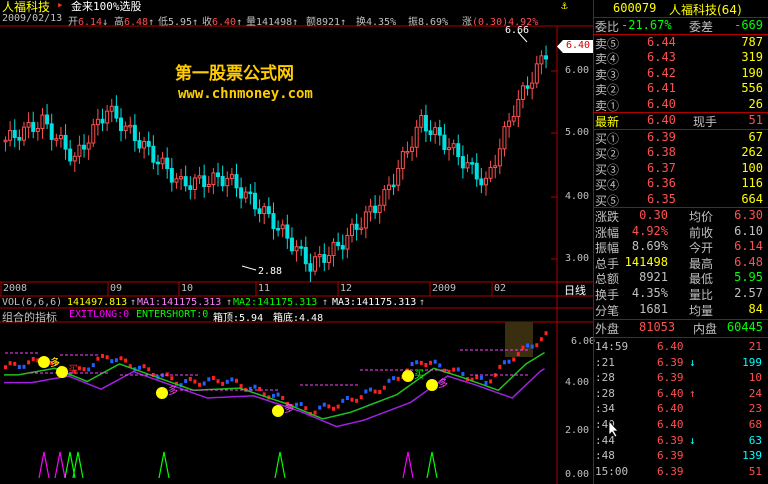 This screenshot has height=484, width=768. I want to click on order-price: 6.35, so click(661, 198).